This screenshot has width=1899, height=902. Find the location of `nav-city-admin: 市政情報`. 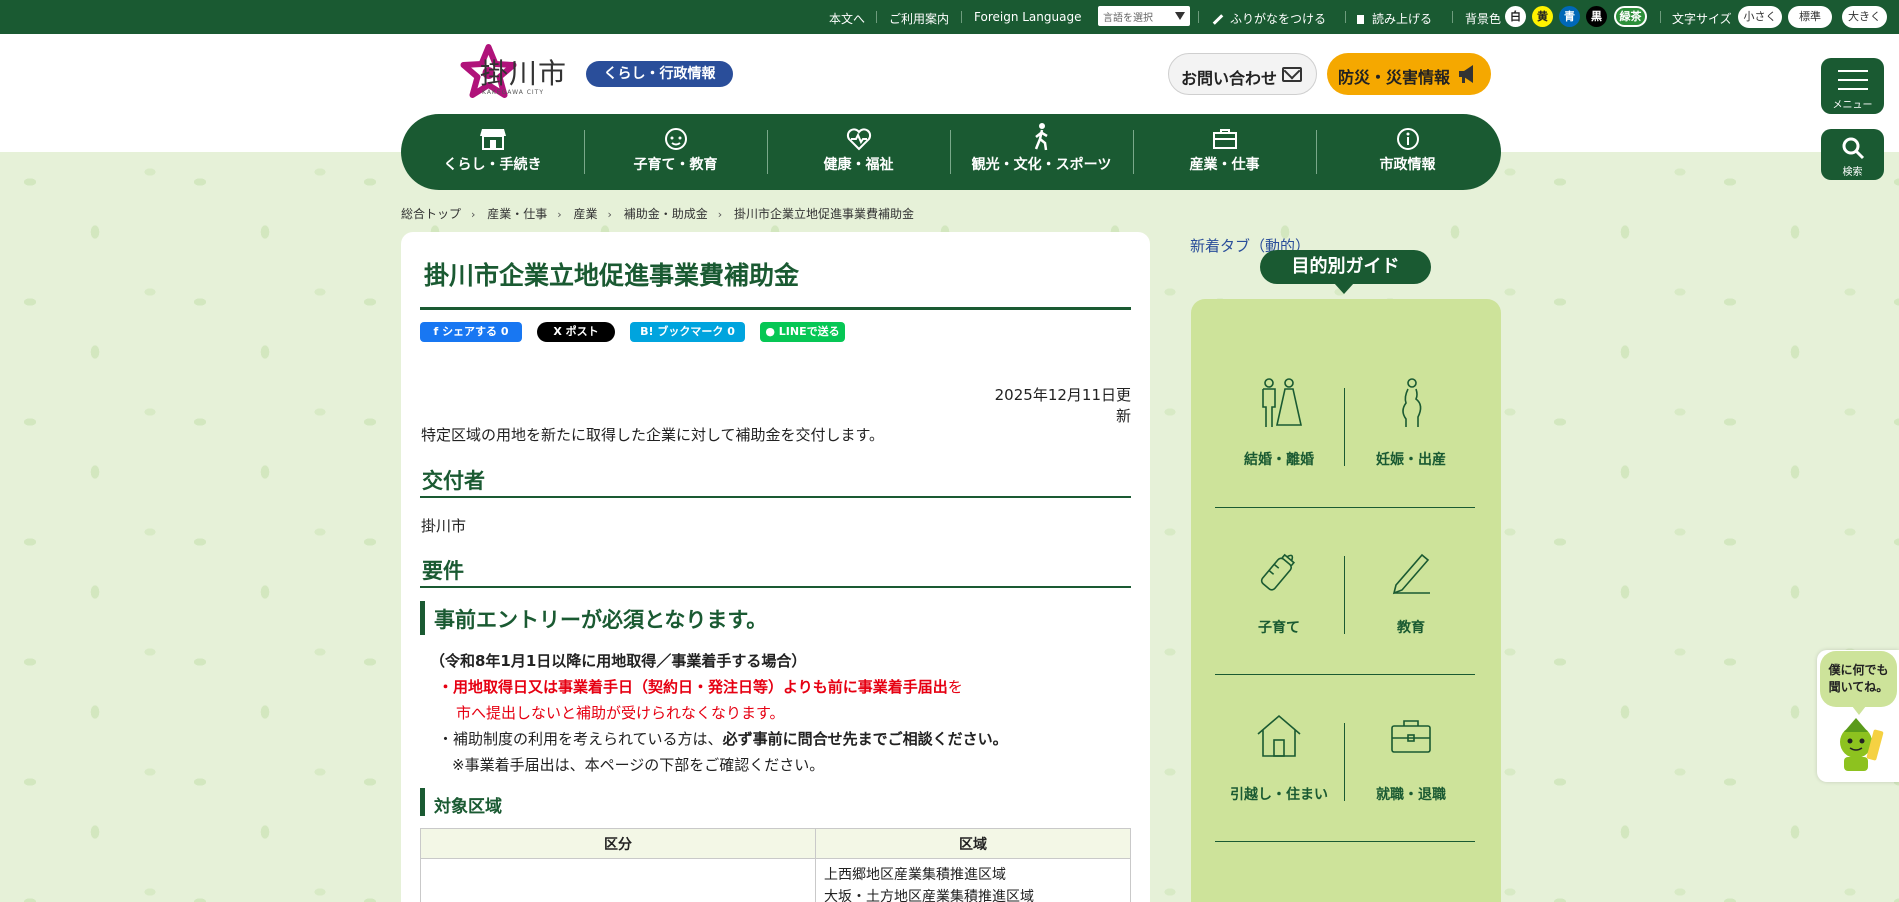

nav-city-admin: 市政情報 is located at coordinates (1407, 152).